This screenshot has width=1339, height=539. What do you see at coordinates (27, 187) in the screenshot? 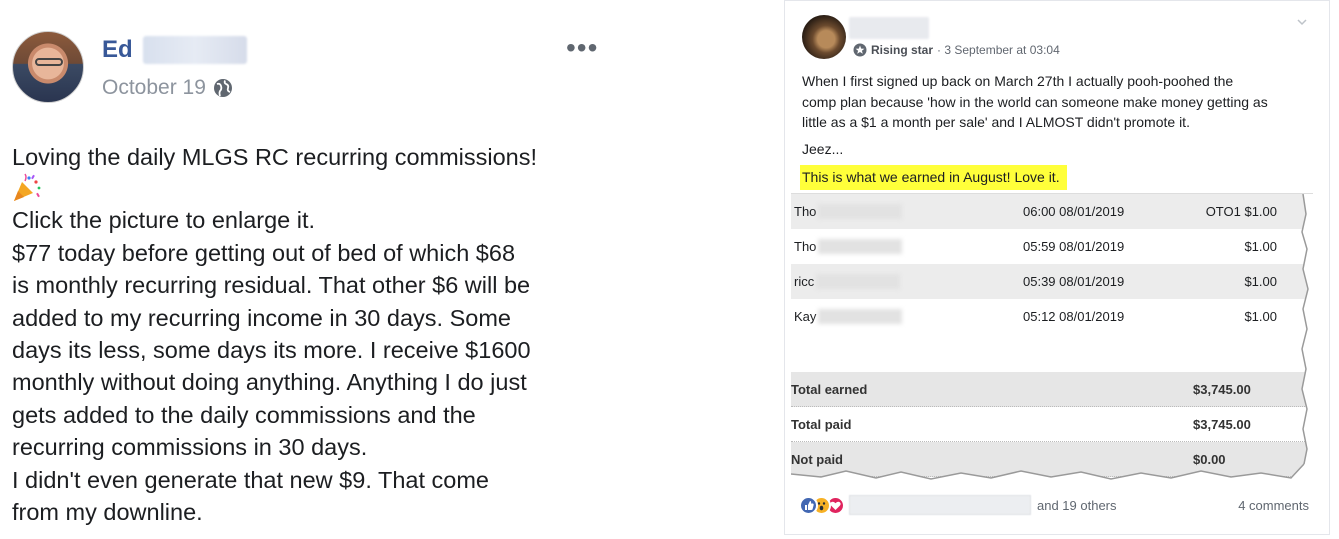
I see `party-popper-icon` at bounding box center [27, 187].